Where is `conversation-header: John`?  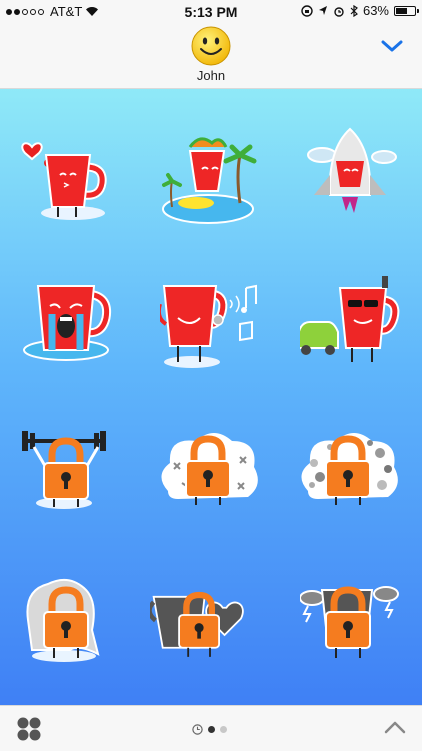 conversation-header: John is located at coordinates (211, 55).